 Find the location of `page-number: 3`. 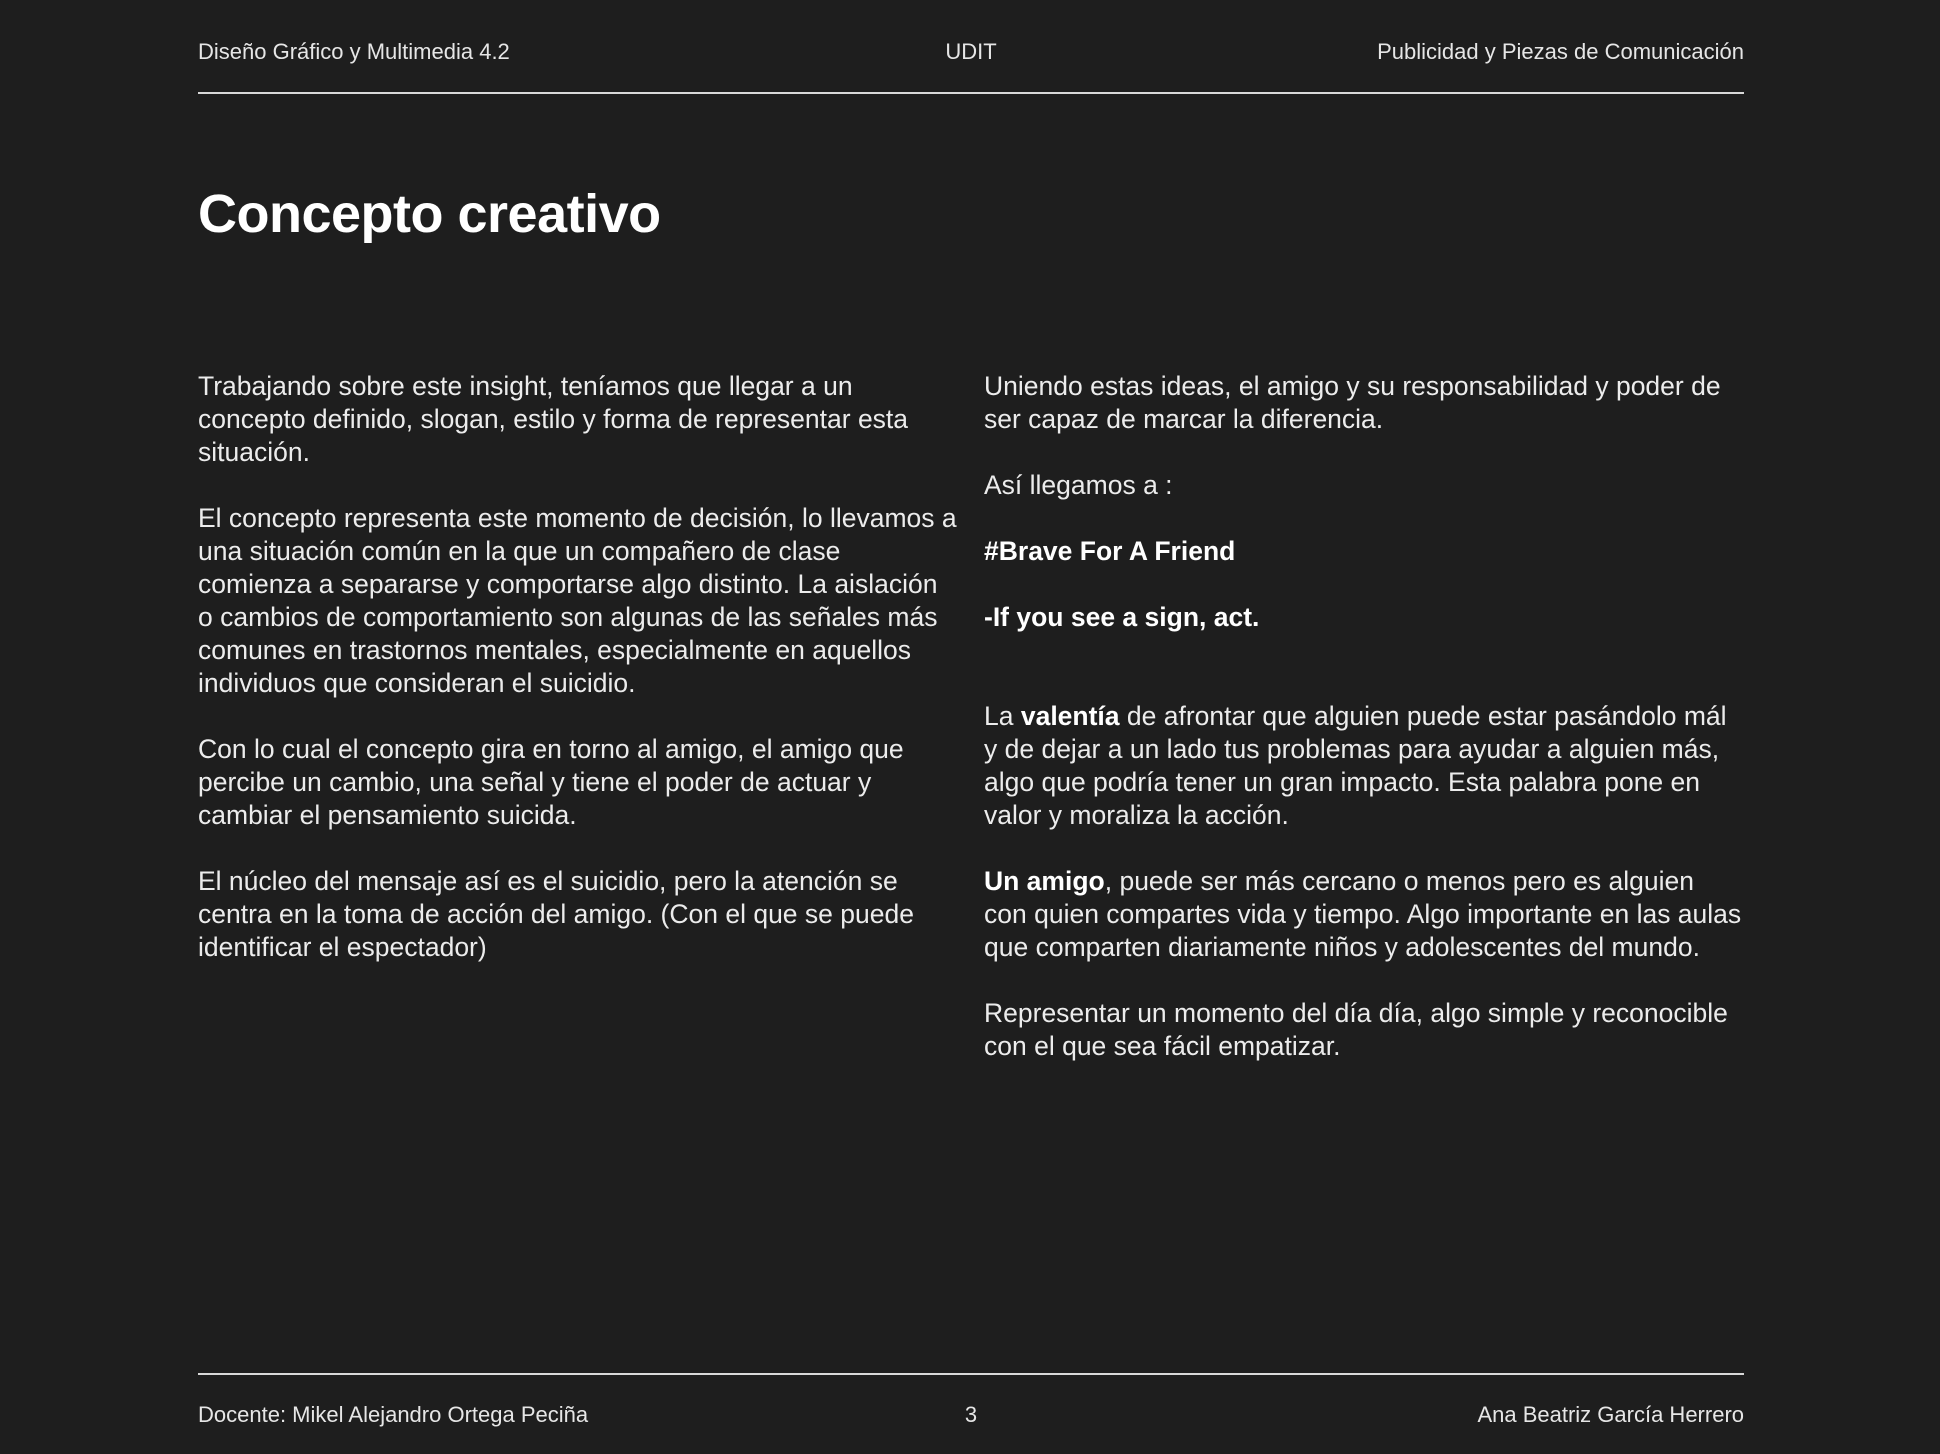

page-number: 3 is located at coordinates (971, 1414).